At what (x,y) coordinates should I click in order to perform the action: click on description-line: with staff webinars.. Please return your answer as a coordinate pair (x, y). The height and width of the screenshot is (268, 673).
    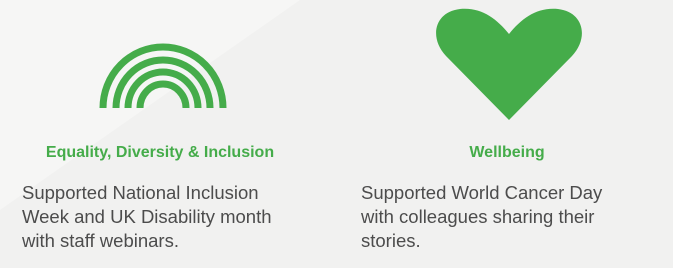
    Looking at the image, I should click on (100, 240).